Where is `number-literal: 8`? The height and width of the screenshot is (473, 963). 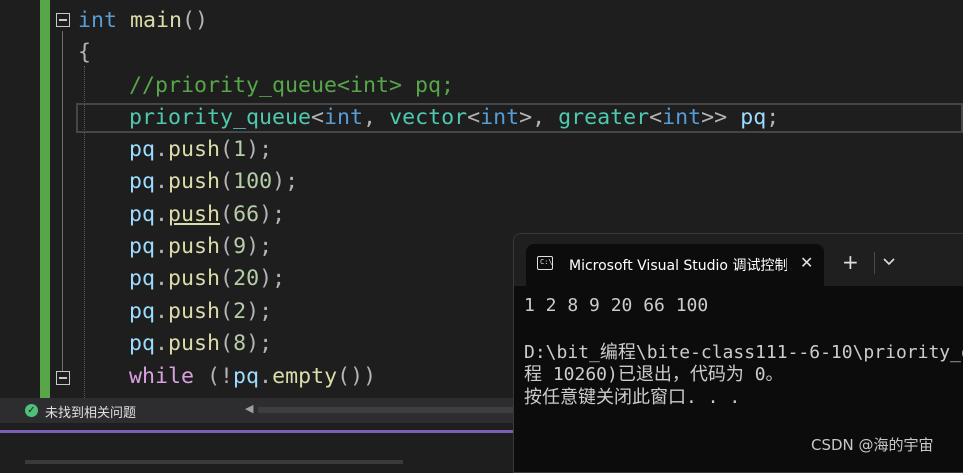 number-literal: 8 is located at coordinates (240, 343).